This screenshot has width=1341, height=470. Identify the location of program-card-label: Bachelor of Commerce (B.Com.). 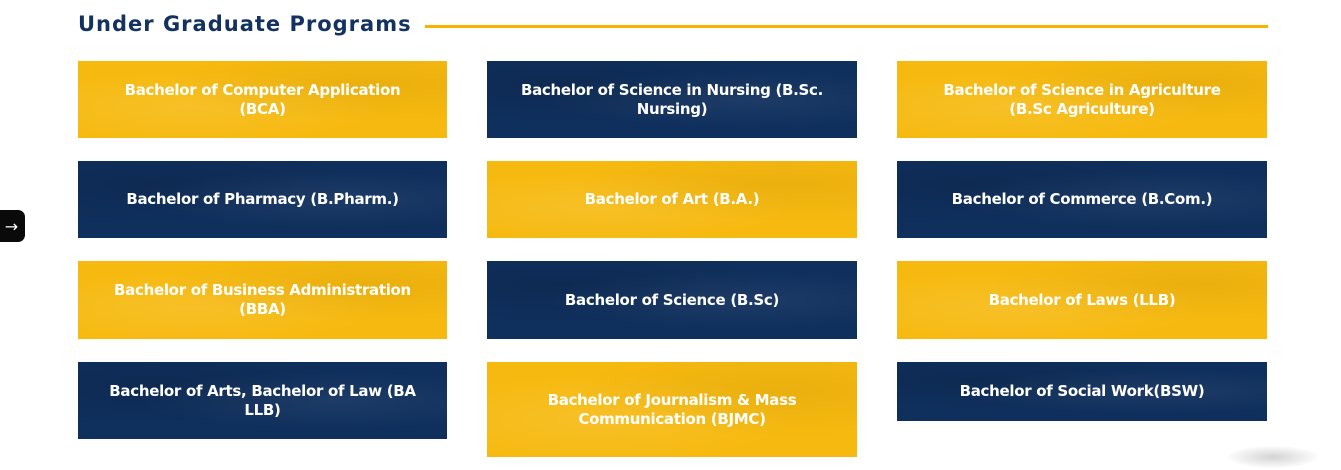
(1082, 199).